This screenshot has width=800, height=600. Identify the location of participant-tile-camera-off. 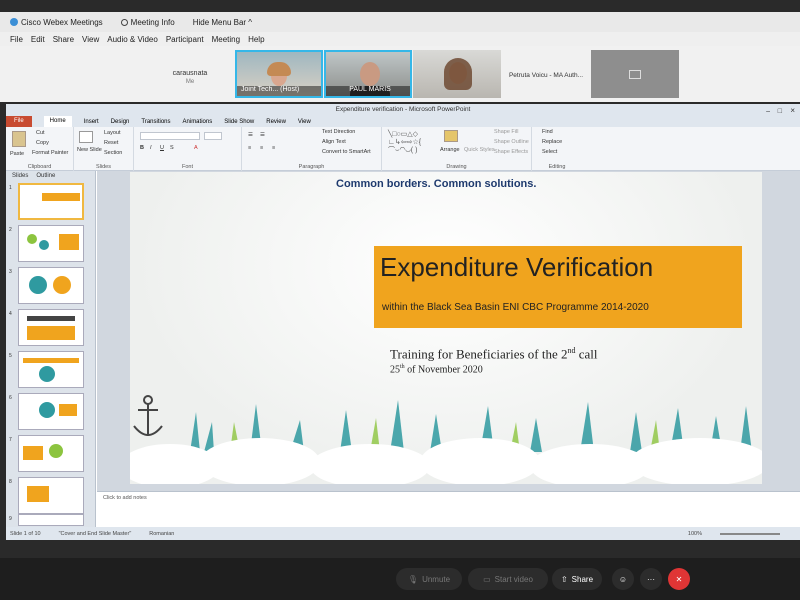
(635, 74).